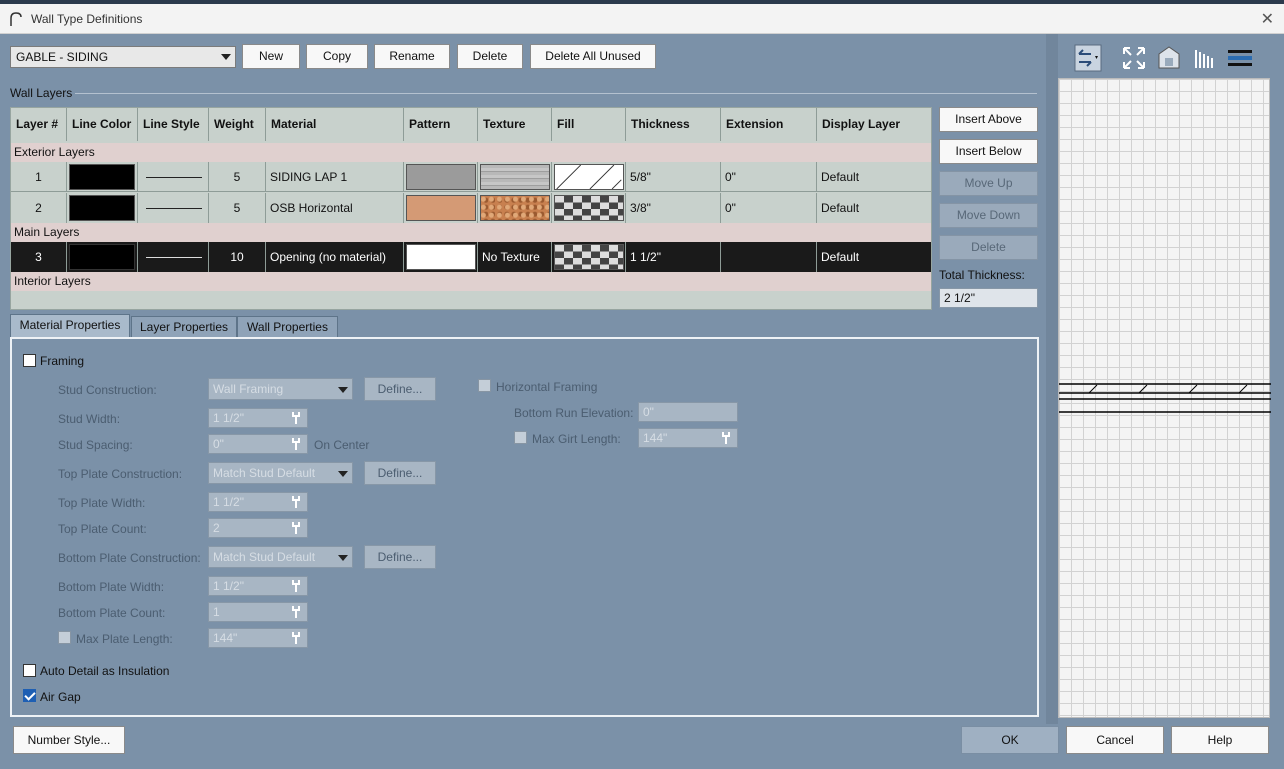  Describe the element at coordinates (589, 124) in the screenshot. I see `header-fill: Fill` at that location.